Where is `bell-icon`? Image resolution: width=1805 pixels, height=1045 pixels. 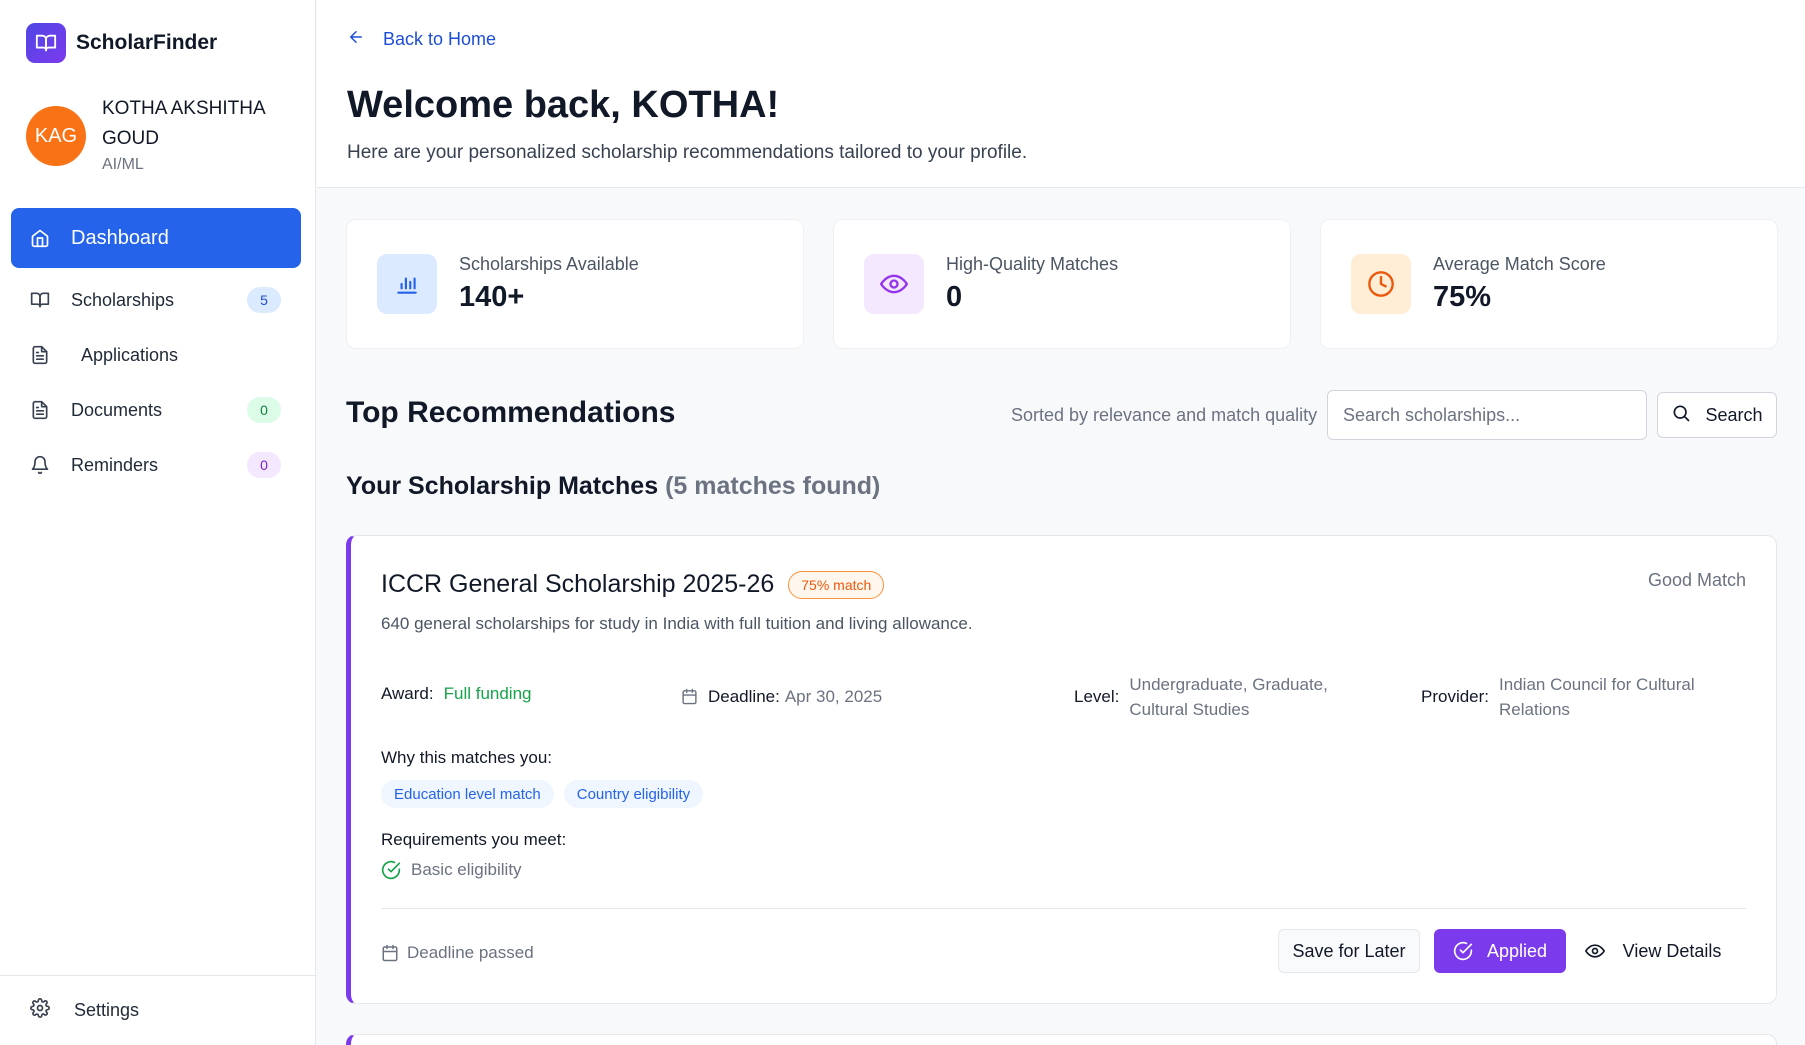
bell-icon is located at coordinates (40, 465).